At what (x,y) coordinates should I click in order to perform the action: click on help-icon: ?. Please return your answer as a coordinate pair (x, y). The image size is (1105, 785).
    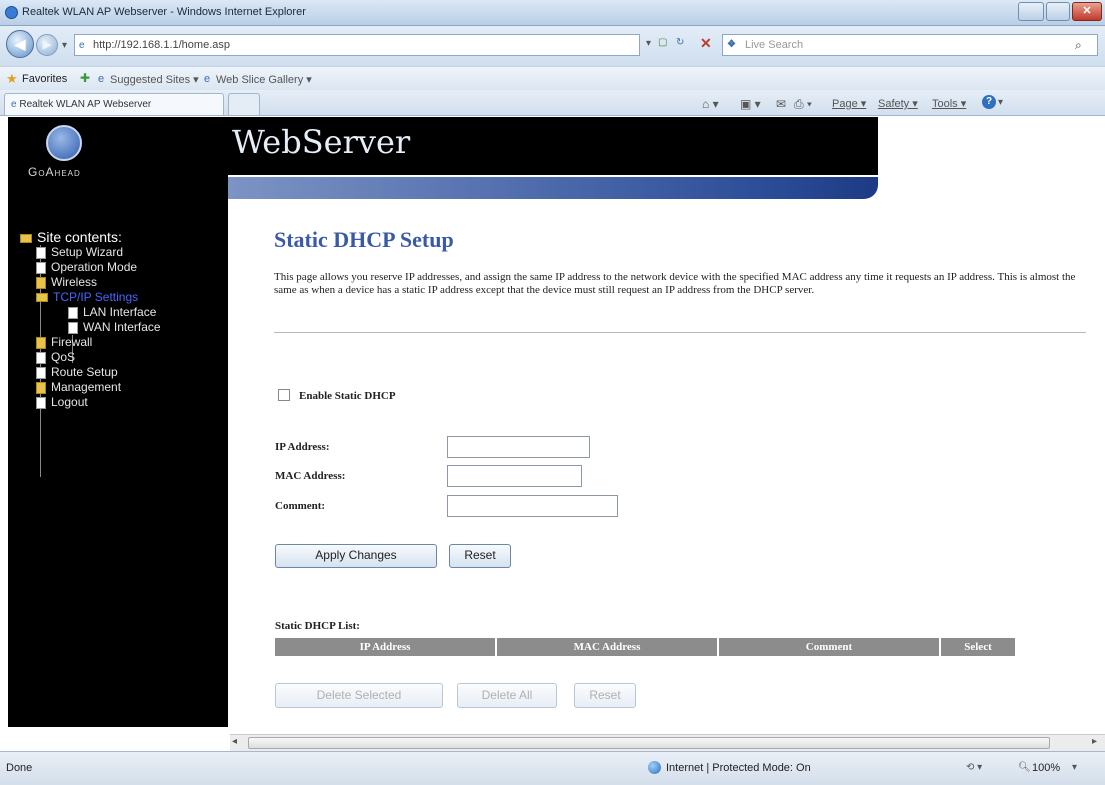
    Looking at the image, I should click on (989, 102).